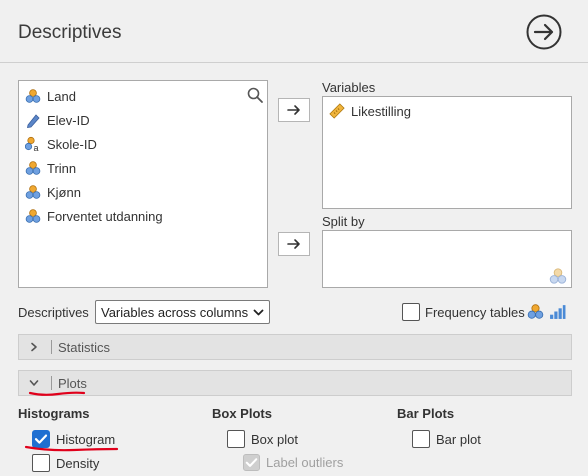  I want to click on bar-plot-option: Bar plot, so click(446, 439).